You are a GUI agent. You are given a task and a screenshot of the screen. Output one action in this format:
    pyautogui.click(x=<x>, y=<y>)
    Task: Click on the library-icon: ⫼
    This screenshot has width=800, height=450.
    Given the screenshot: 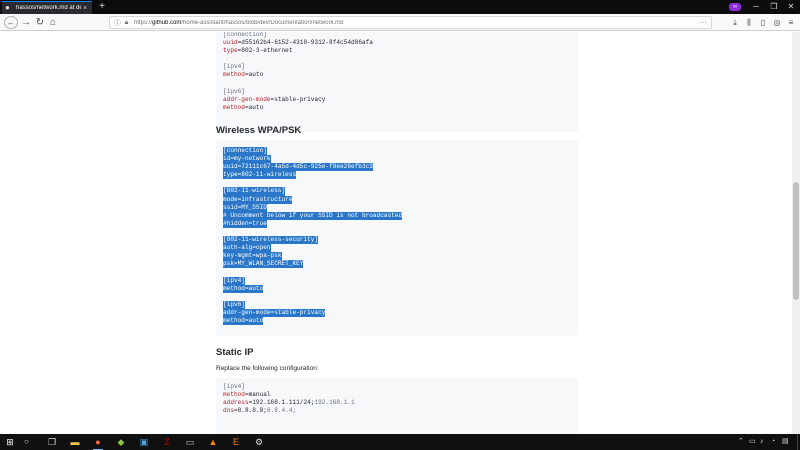 What is the action you would take?
    pyautogui.click(x=749, y=22)
    